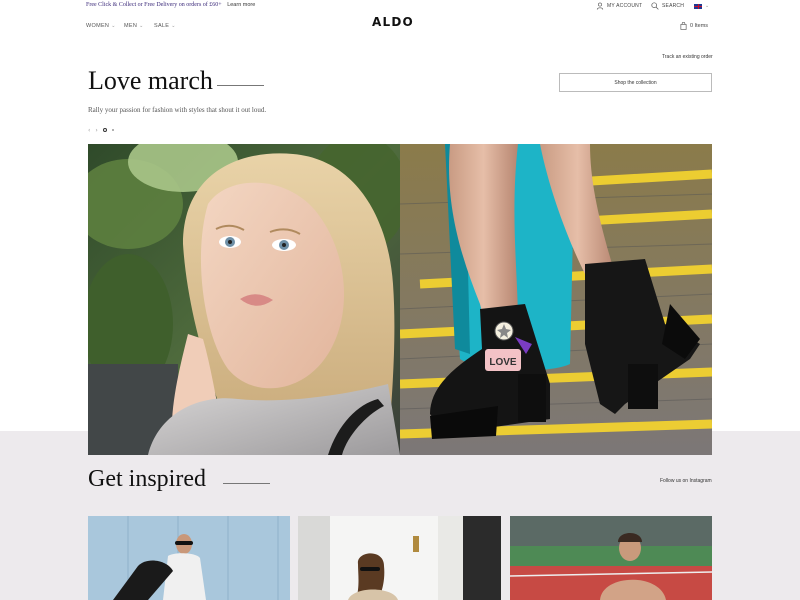  I want to click on patch-text: LOVE, so click(503, 362).